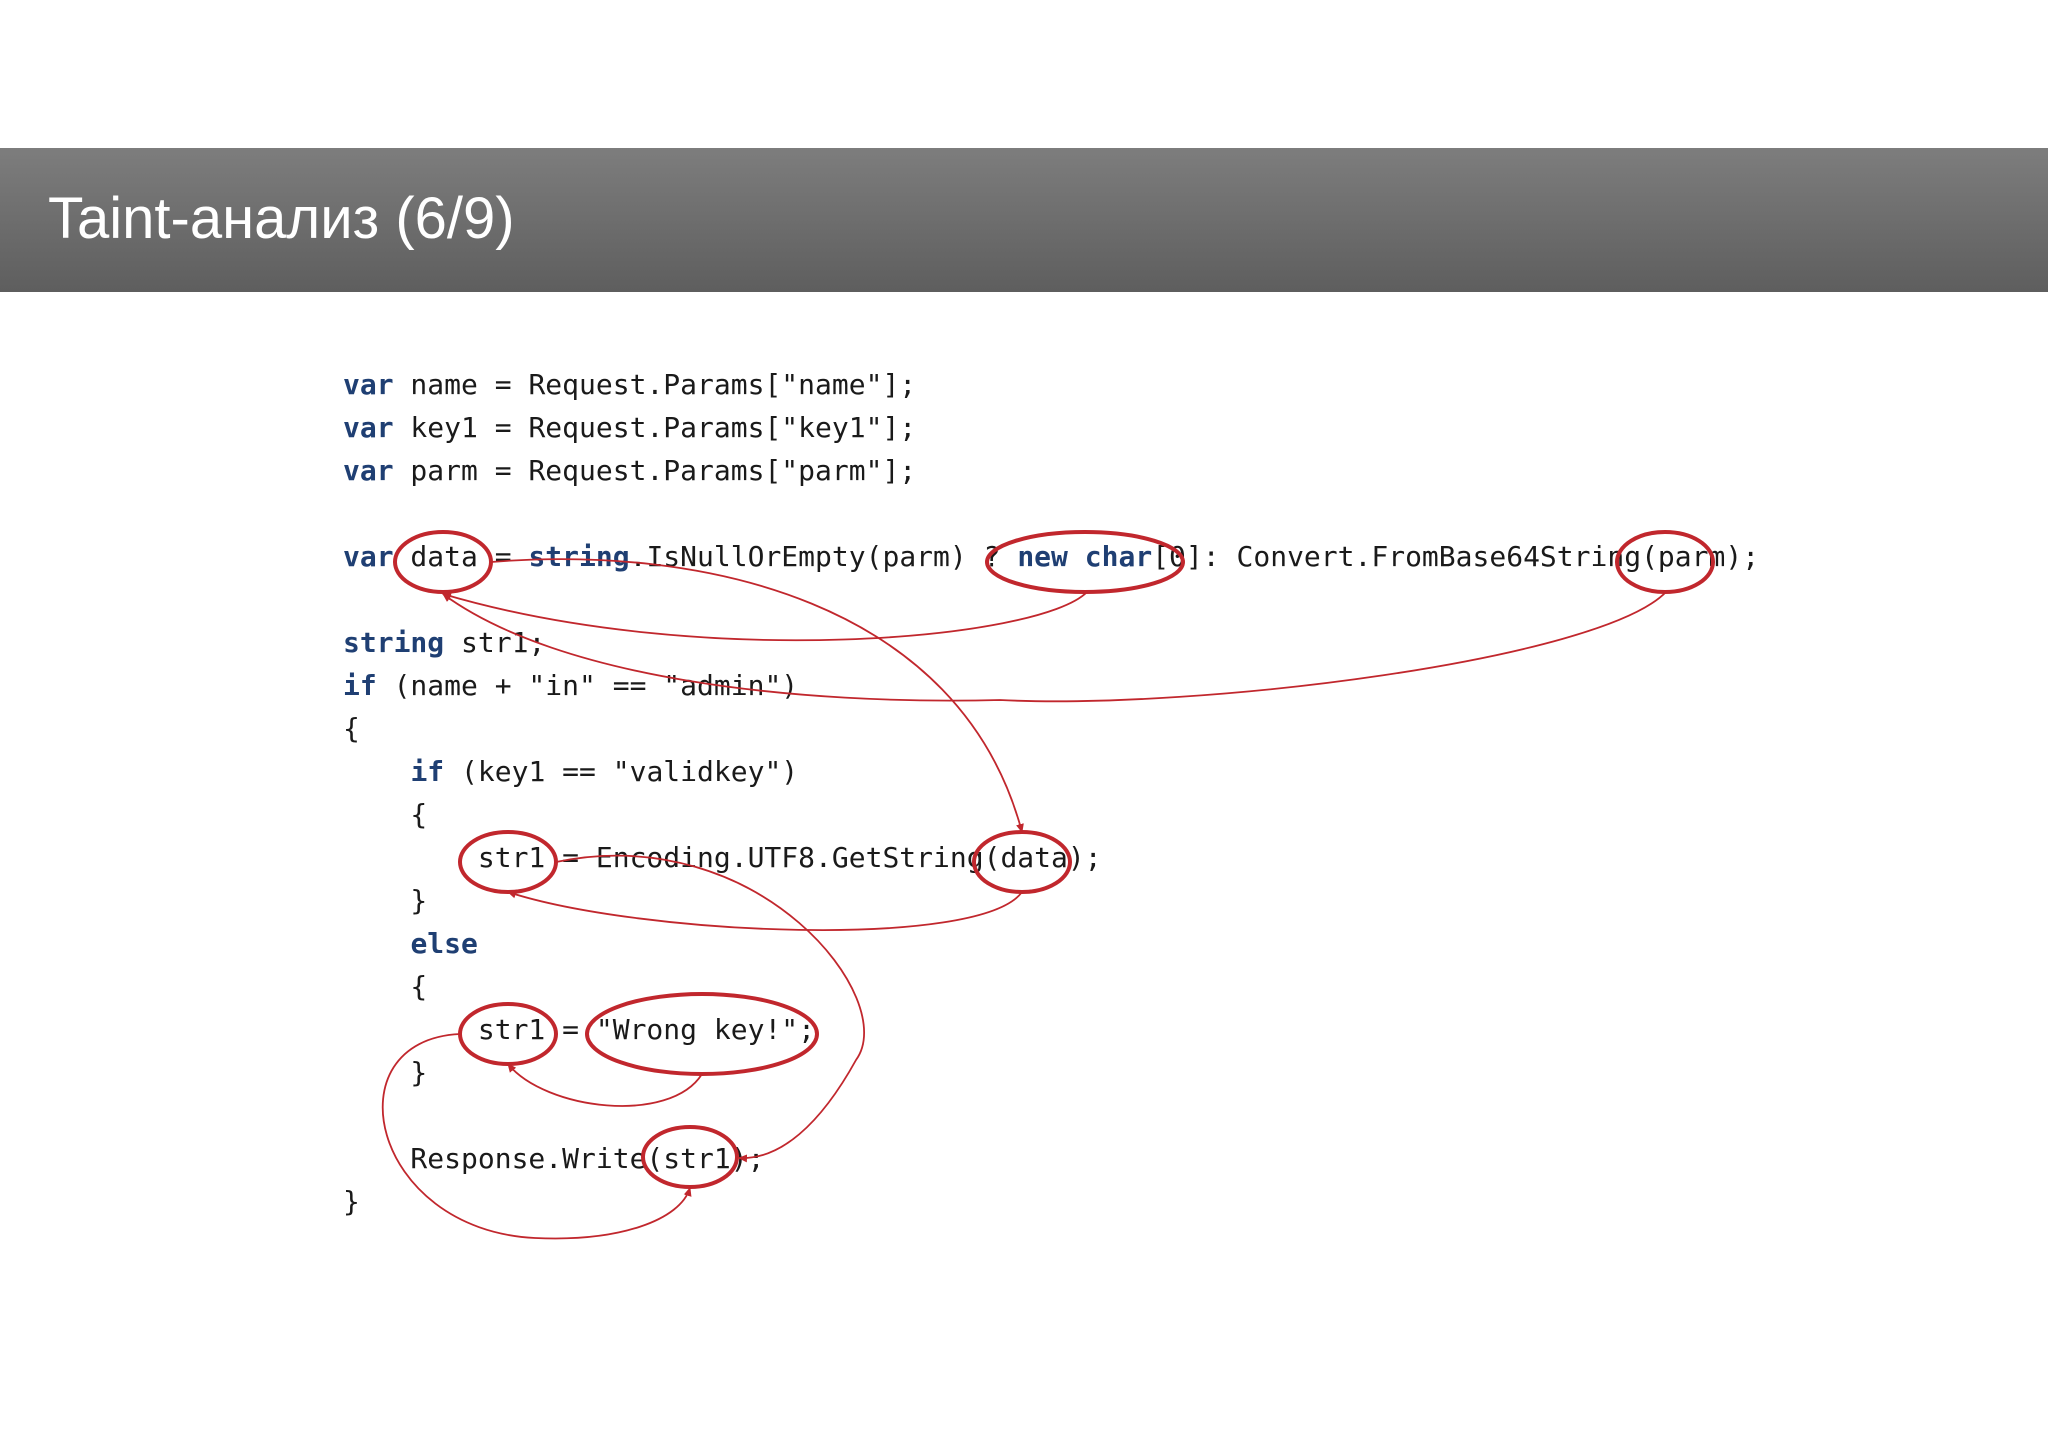 This screenshot has height=1448, width=2048. I want to click on code-line: Response.Write(str1);, so click(1051, 1158).